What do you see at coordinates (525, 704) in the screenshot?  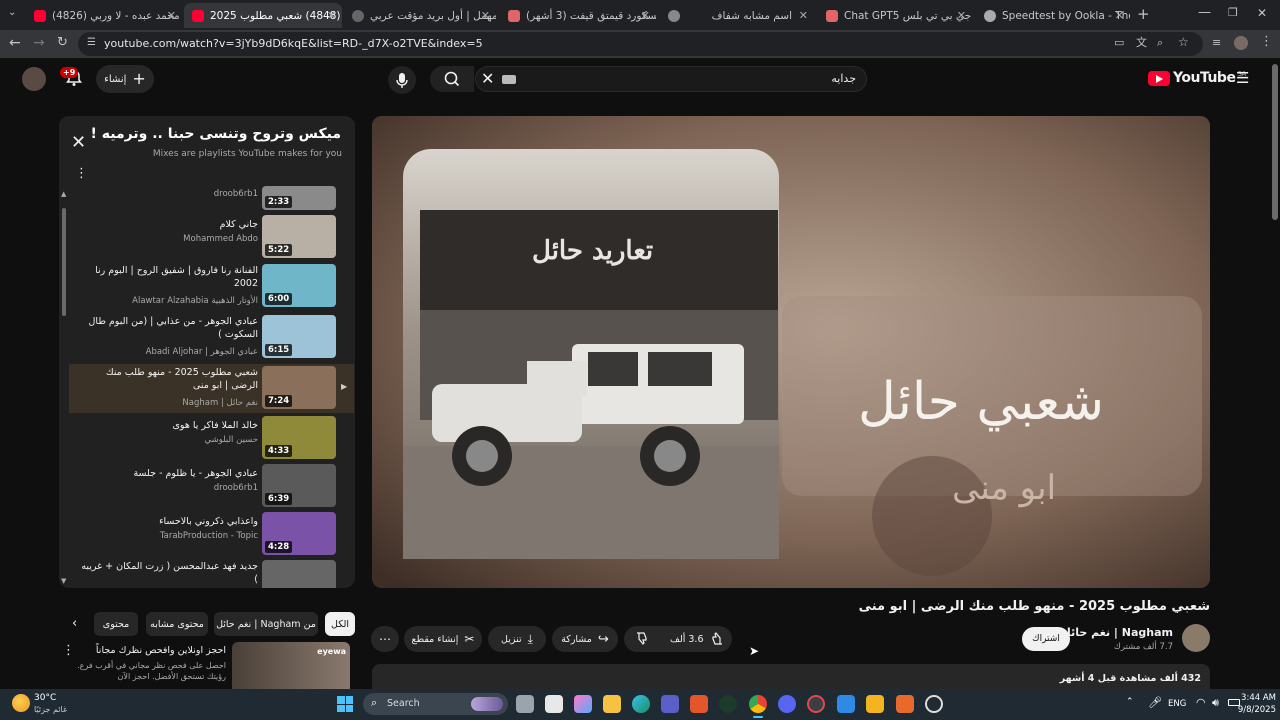 I see `task-view-icon` at bounding box center [525, 704].